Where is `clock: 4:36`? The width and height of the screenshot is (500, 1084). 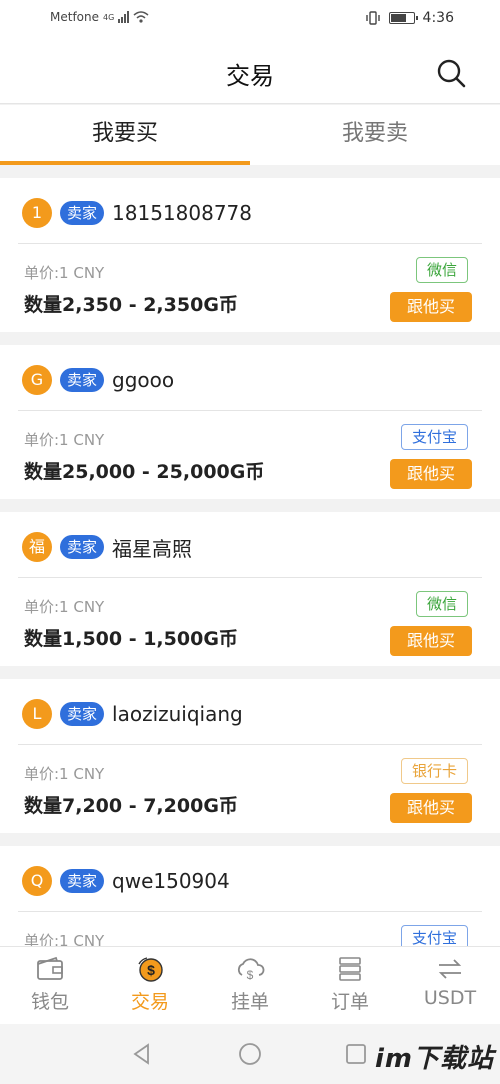
clock: 4:36 is located at coordinates (438, 18).